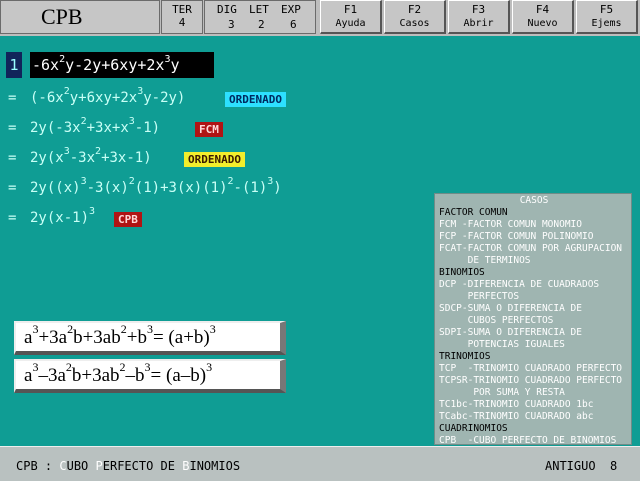 The image size is (640, 481). What do you see at coordinates (479, 296) in the screenshot?
I see `casos-item: PERFECTOS` at bounding box center [479, 296].